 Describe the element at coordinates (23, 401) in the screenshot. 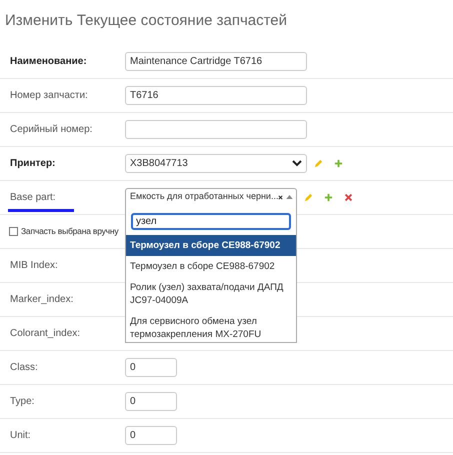

I see `field-label: Type:` at that location.